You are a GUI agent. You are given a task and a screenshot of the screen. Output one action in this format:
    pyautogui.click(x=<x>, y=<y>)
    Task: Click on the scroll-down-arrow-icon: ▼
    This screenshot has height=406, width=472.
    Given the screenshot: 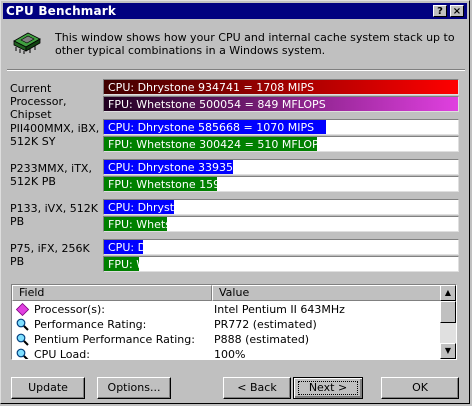 What is the action you would take?
    pyautogui.click(x=448, y=351)
    